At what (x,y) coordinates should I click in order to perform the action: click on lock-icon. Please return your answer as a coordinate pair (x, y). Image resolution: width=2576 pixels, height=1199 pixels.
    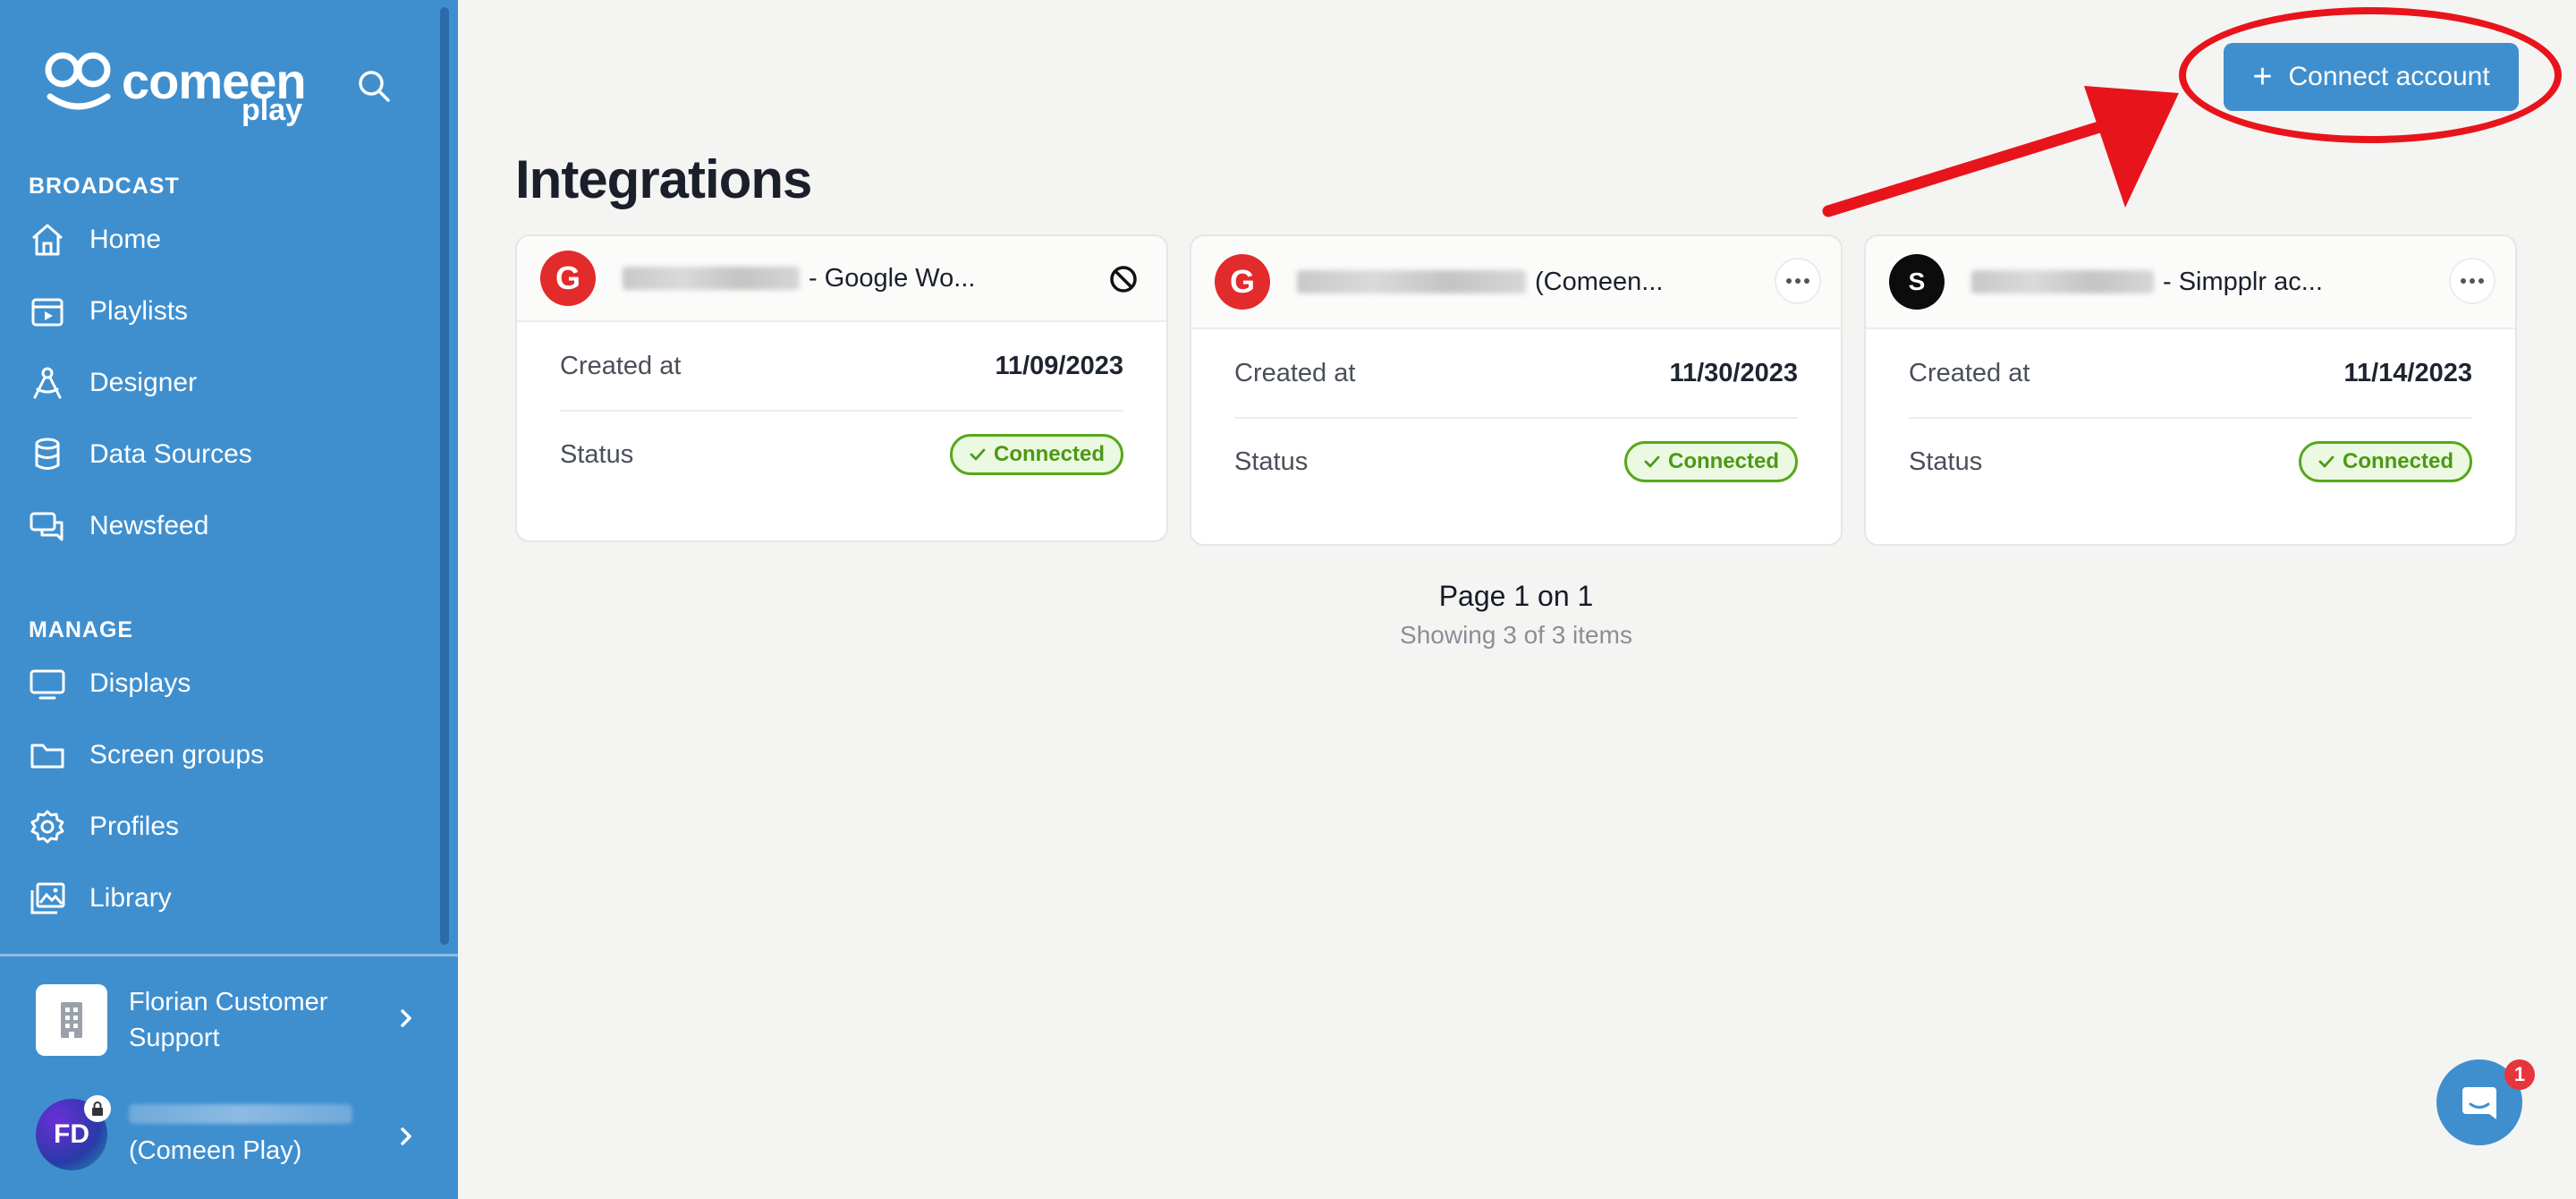
    Looking at the image, I should click on (97, 1108).